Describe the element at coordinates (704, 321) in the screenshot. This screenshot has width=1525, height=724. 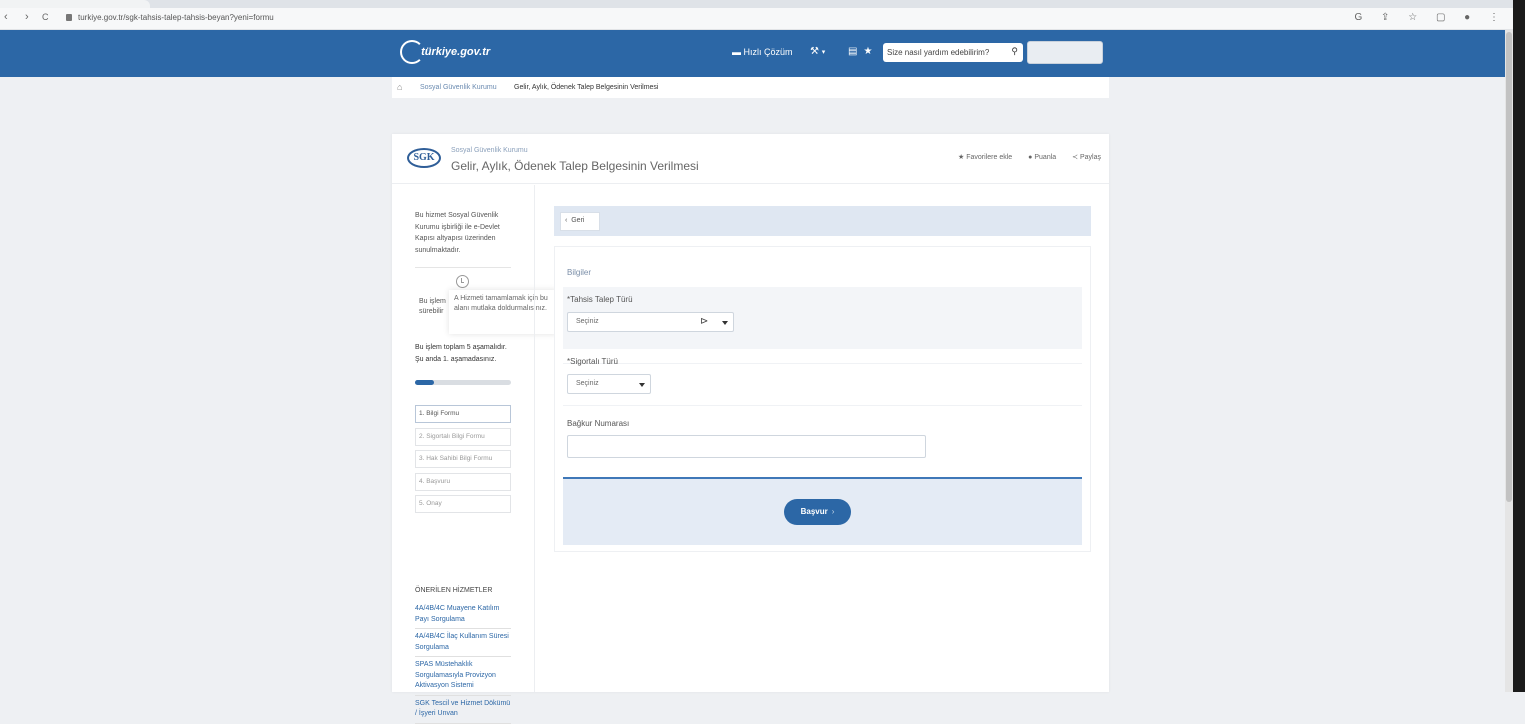
I see `mouse-cursor-icon: ⊳` at that location.